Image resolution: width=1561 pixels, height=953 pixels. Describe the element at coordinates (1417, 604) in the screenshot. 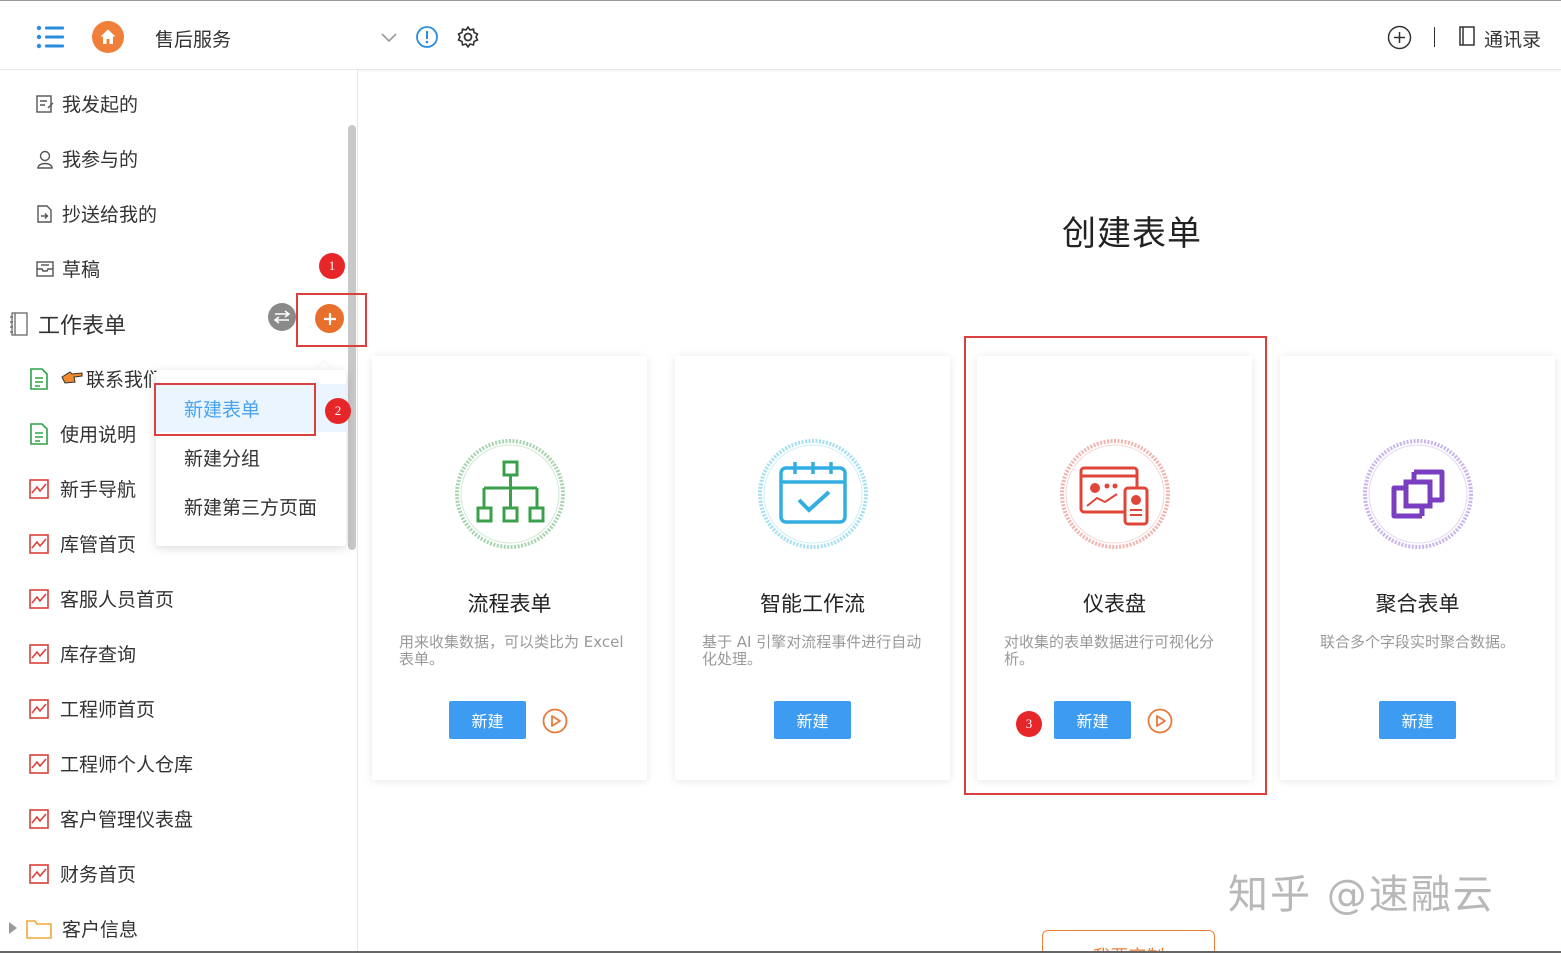

I see `card-title: 聚合表单` at that location.